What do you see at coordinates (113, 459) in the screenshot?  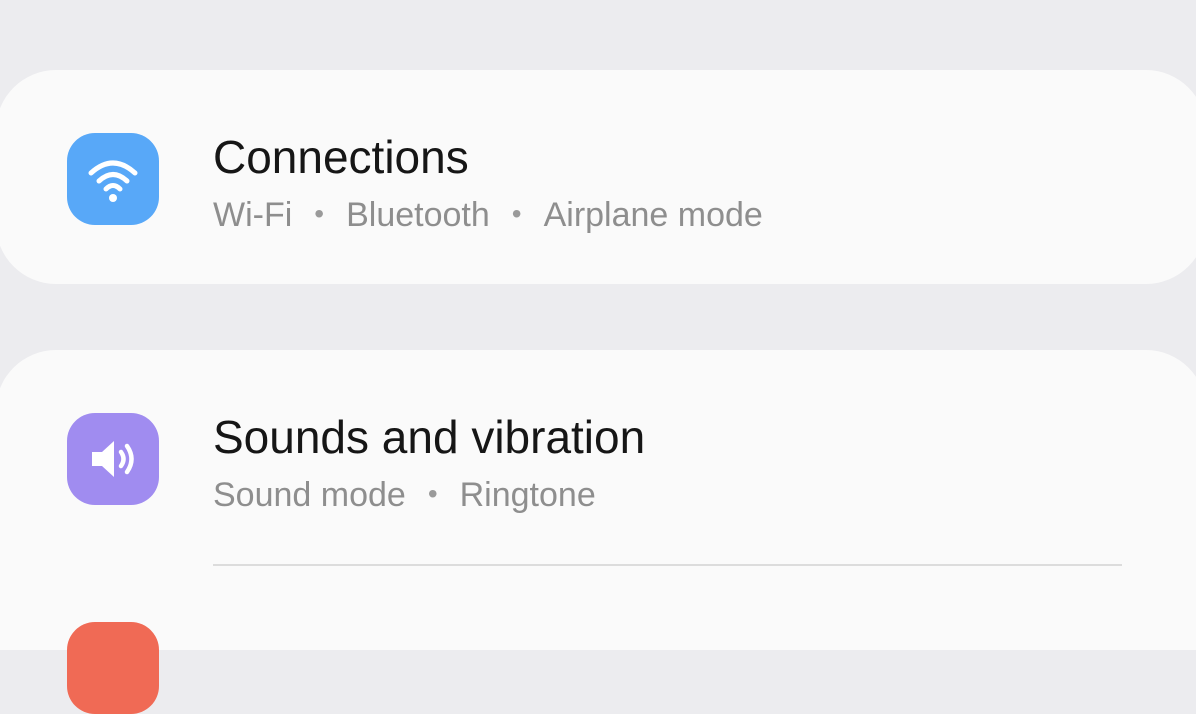 I see `speaker-icon` at bounding box center [113, 459].